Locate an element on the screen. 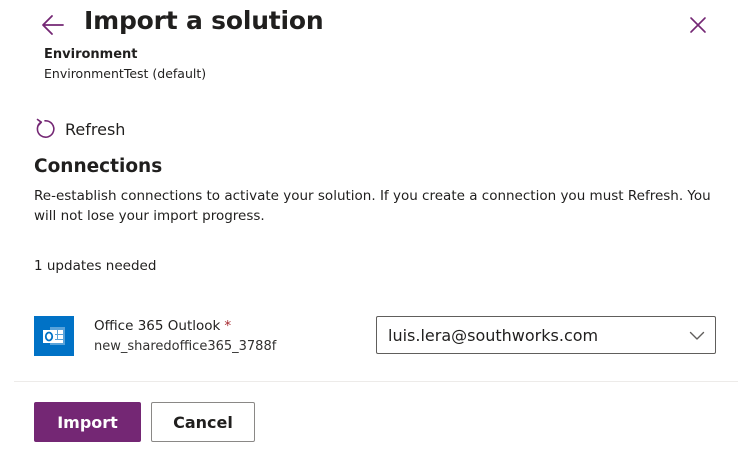 The height and width of the screenshot is (457, 746). refresh-button: Refresh is located at coordinates (79, 129).